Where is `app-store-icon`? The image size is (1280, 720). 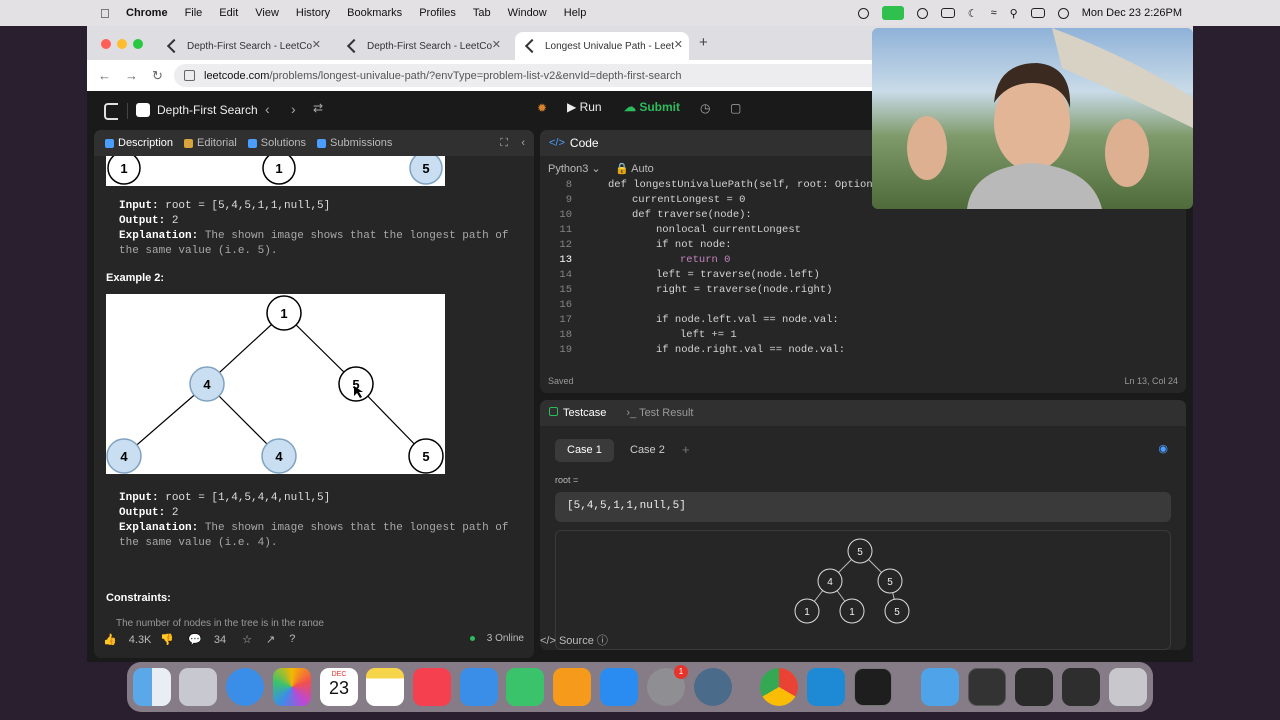 app-store-icon is located at coordinates (619, 687).